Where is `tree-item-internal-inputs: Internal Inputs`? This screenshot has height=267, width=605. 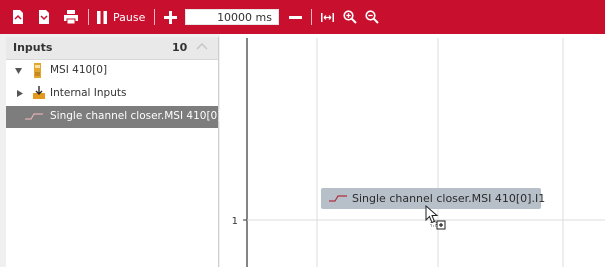 tree-item-internal-inputs: Internal Inputs is located at coordinates (112, 94).